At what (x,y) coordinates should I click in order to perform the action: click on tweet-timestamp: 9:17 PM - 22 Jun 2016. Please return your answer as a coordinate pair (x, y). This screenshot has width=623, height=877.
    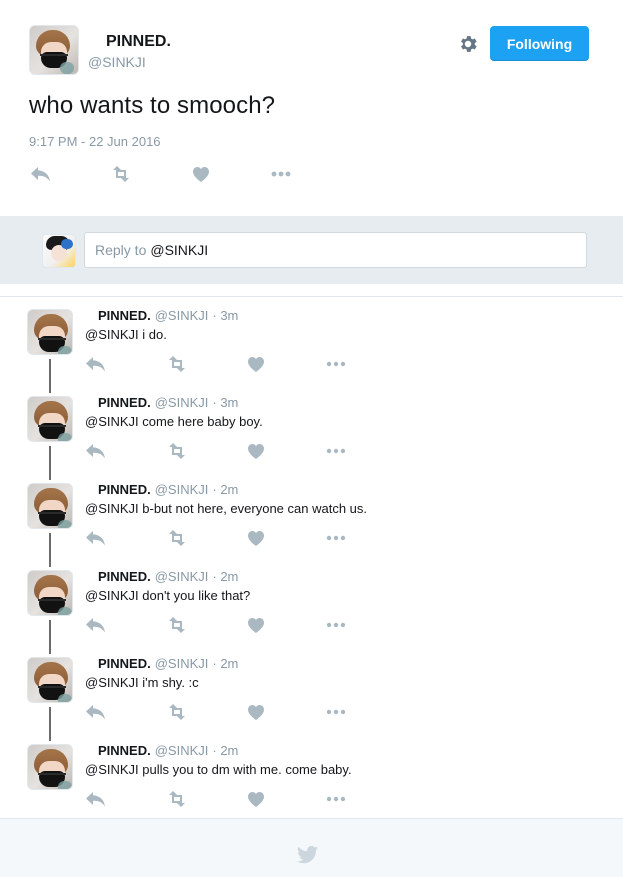
    Looking at the image, I should click on (95, 141).